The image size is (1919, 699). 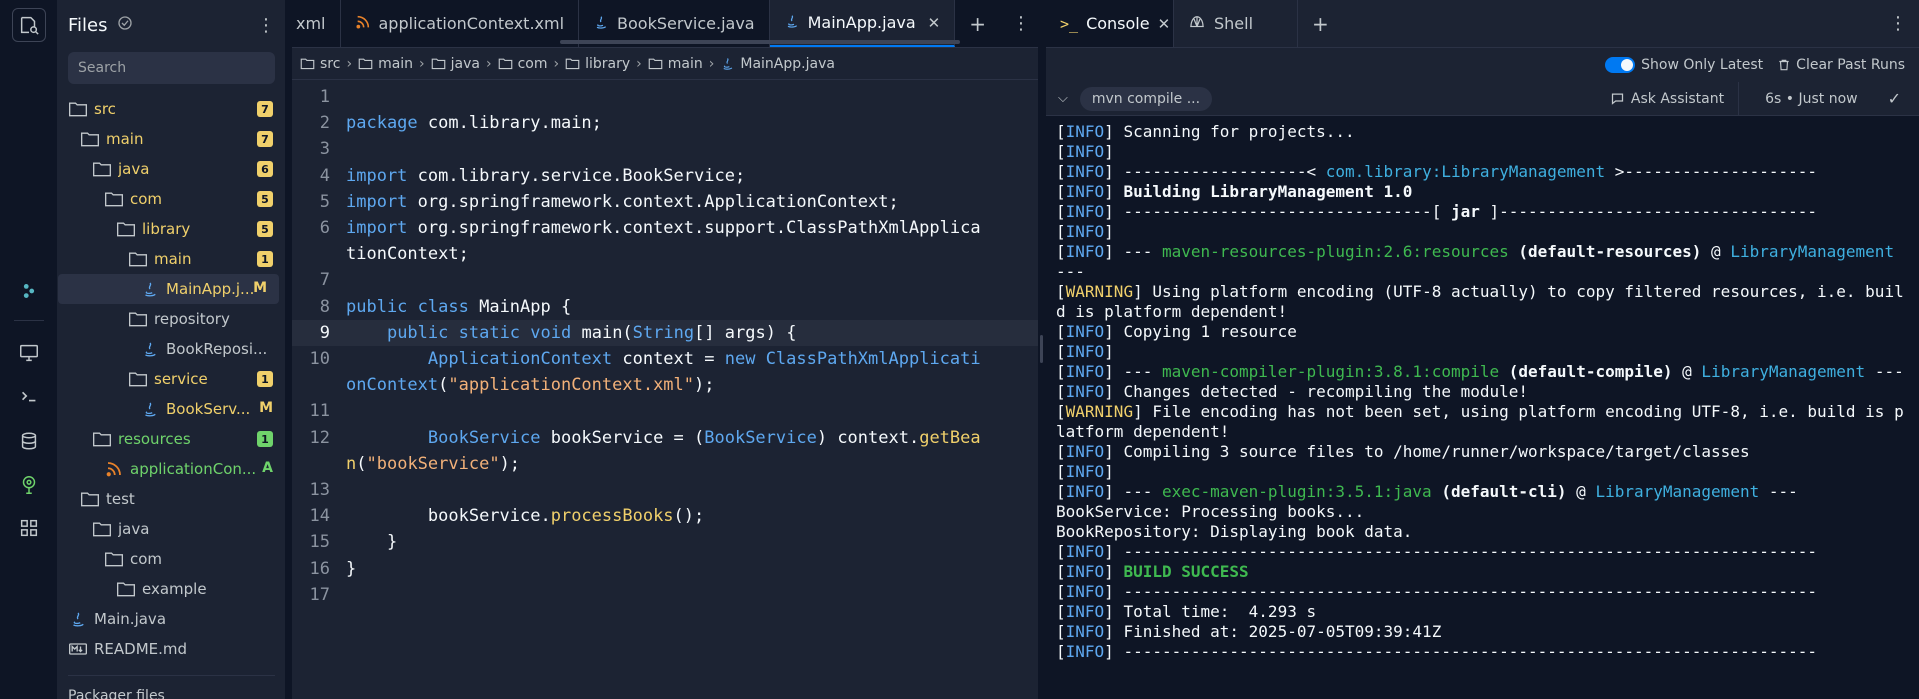 What do you see at coordinates (523, 64) in the screenshot?
I see `breadcrumb-item: com` at bounding box center [523, 64].